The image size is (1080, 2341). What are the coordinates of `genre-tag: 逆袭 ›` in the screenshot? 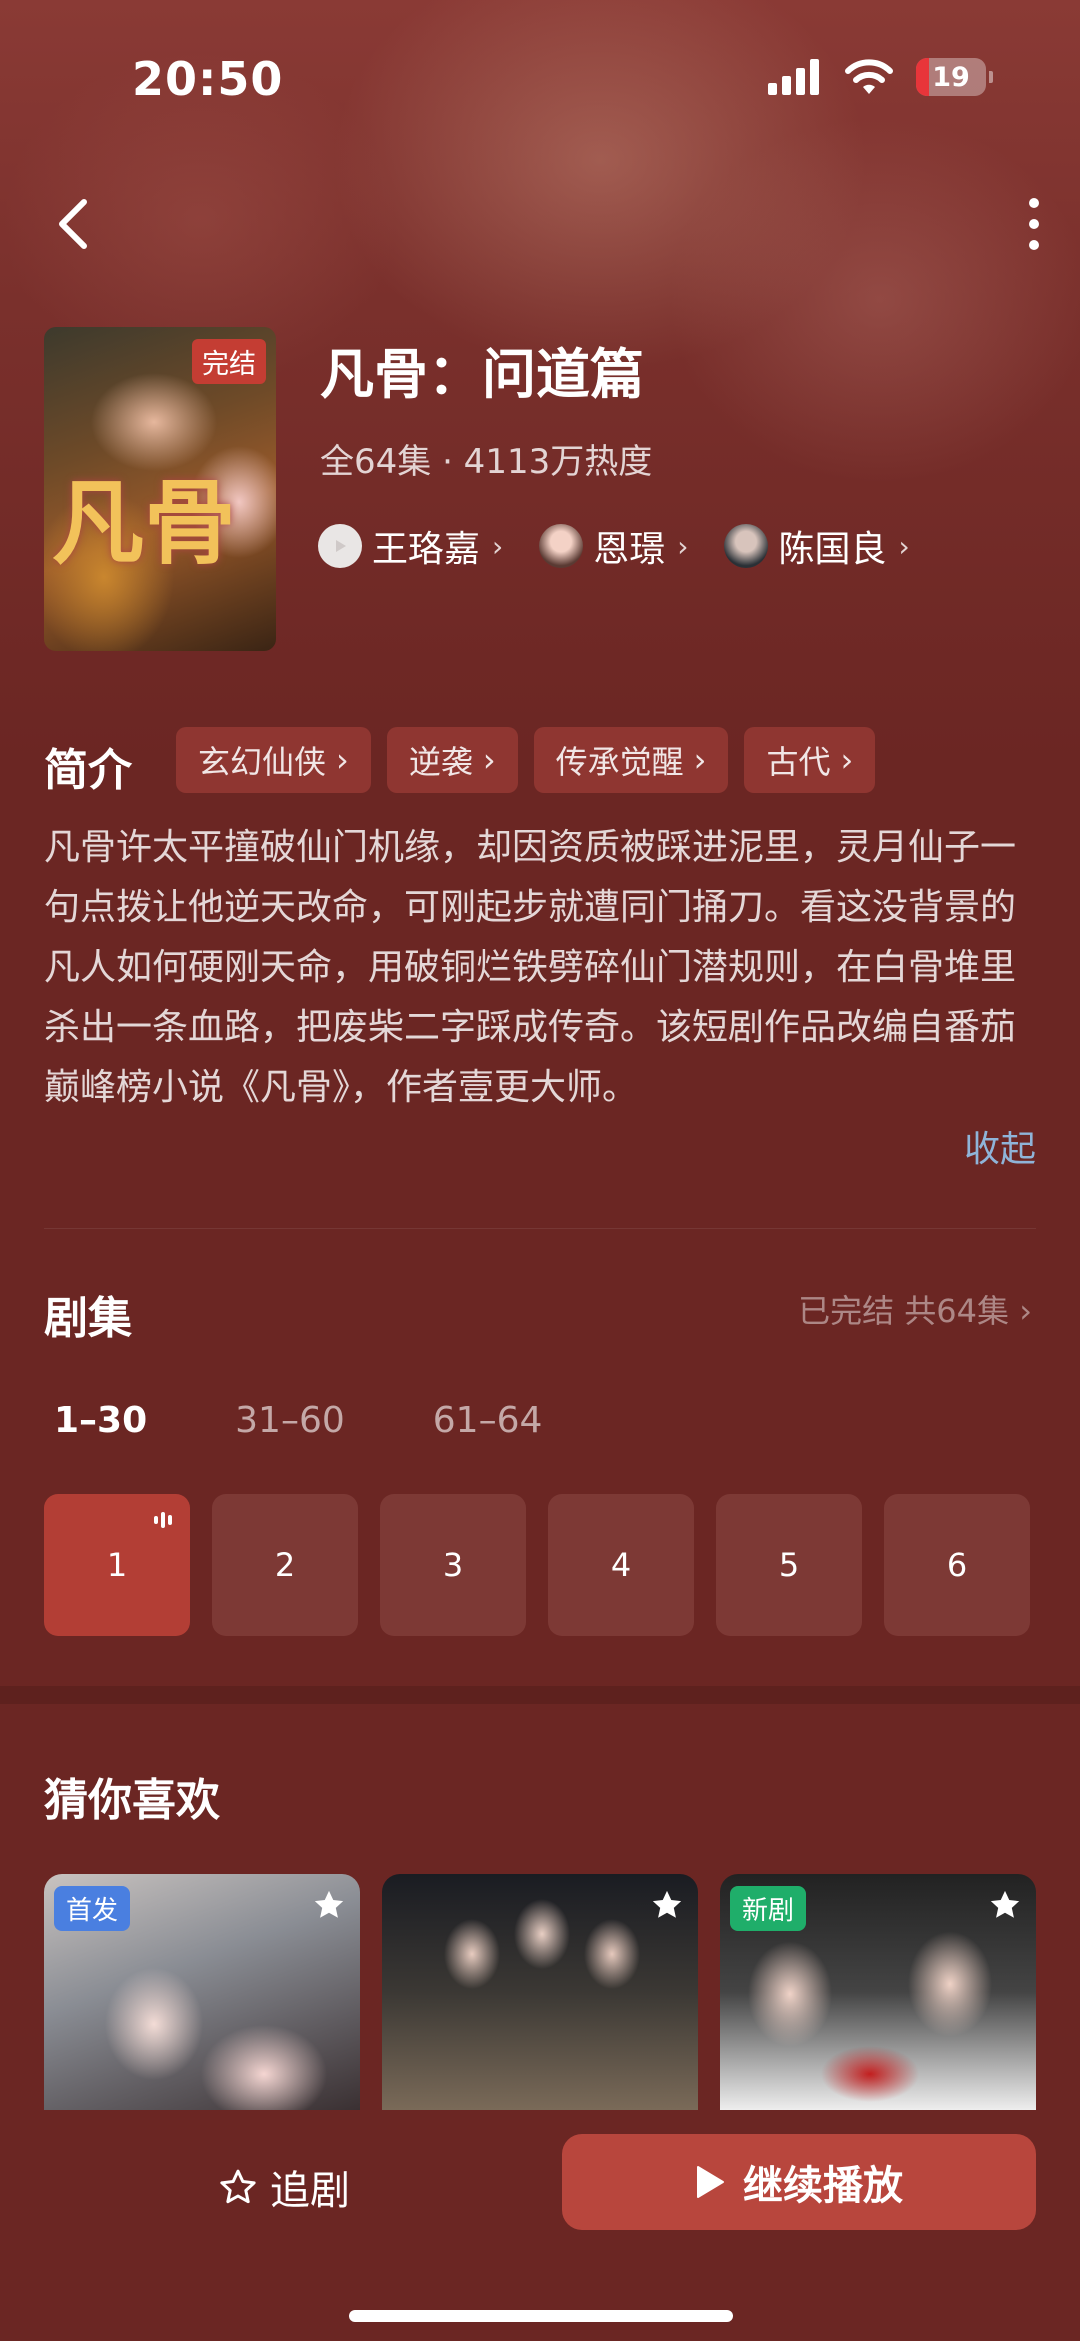 It's located at (452, 760).